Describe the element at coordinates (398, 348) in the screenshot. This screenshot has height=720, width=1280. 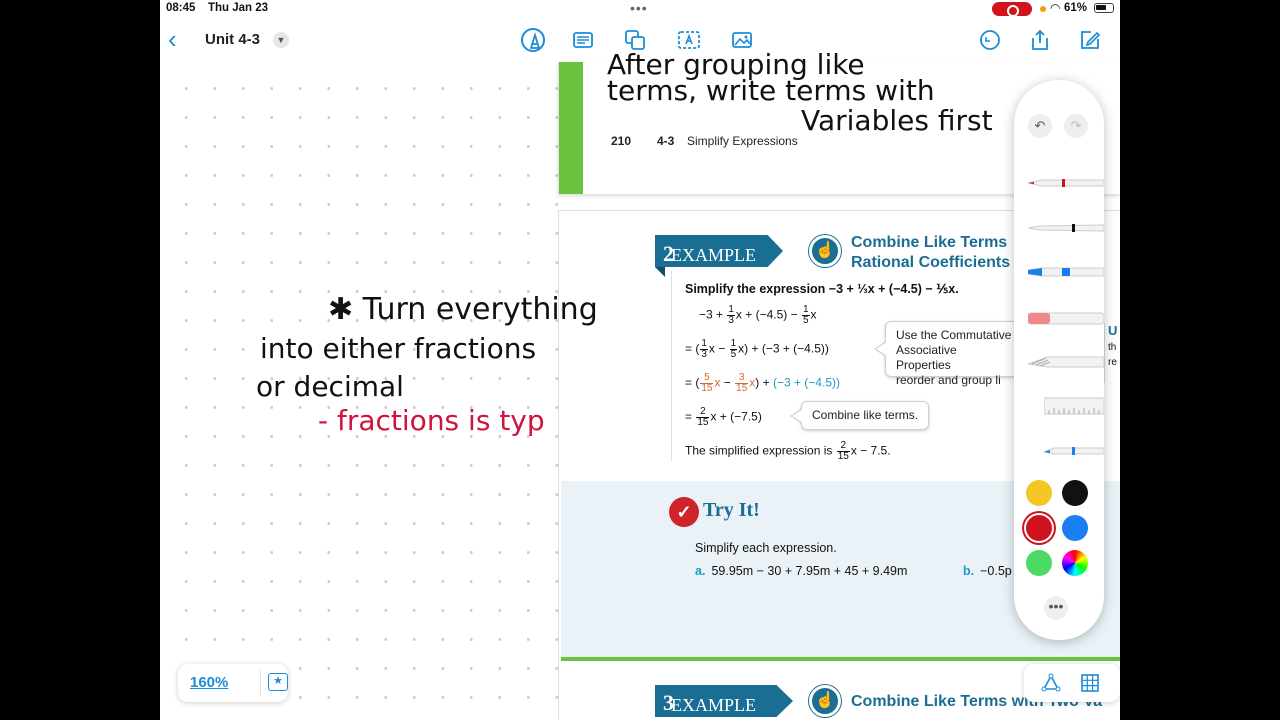
I see `note-line2: into either fractions` at that location.